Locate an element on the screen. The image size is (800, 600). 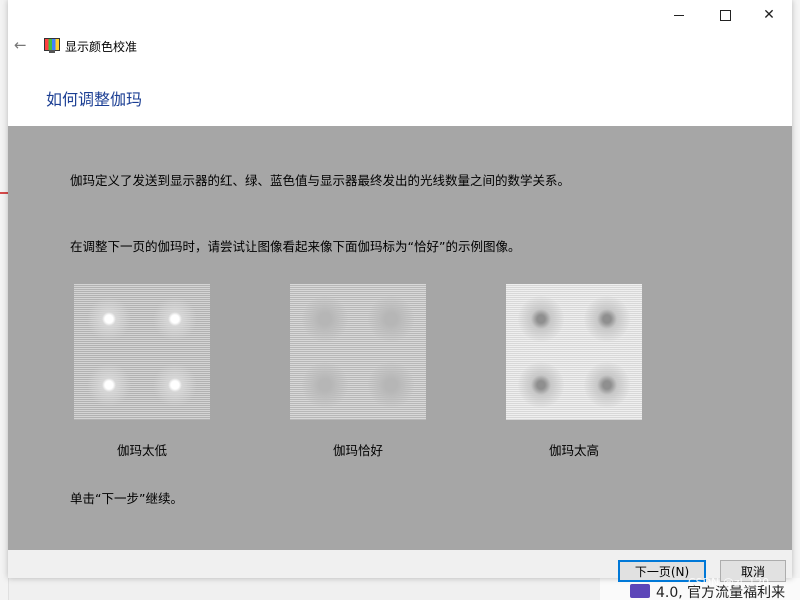
close-button: ✕ is located at coordinates (769, 15).